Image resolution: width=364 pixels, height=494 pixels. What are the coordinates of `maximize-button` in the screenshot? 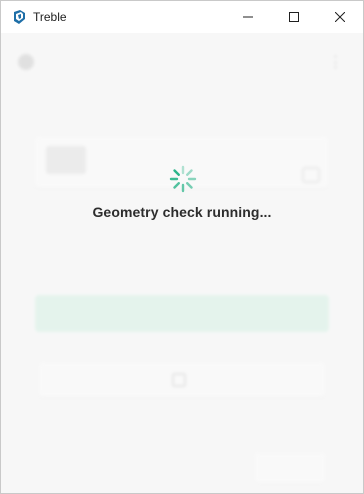 It's located at (294, 17).